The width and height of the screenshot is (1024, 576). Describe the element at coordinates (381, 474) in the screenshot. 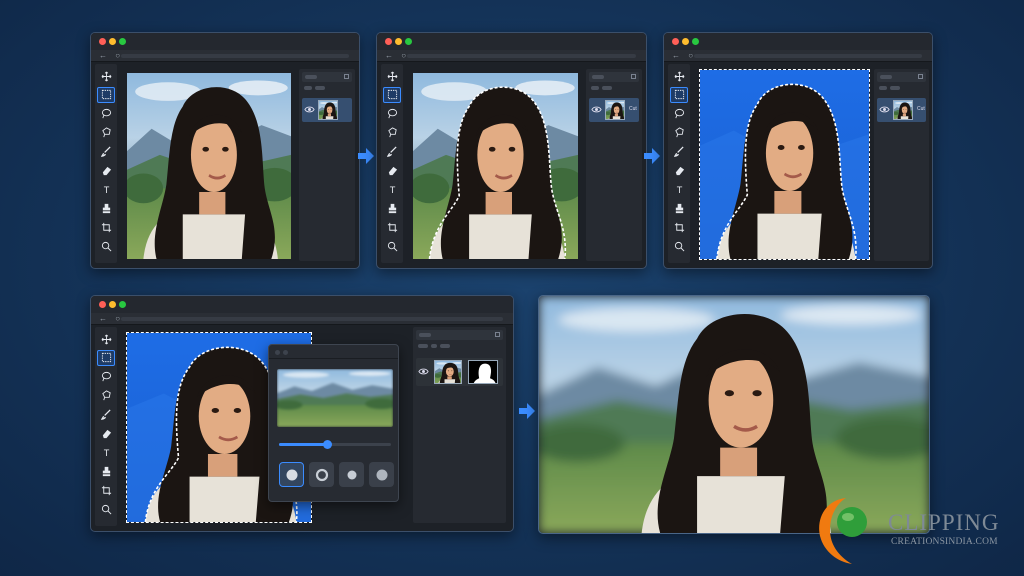

I see `soft-blur-option-button` at that location.